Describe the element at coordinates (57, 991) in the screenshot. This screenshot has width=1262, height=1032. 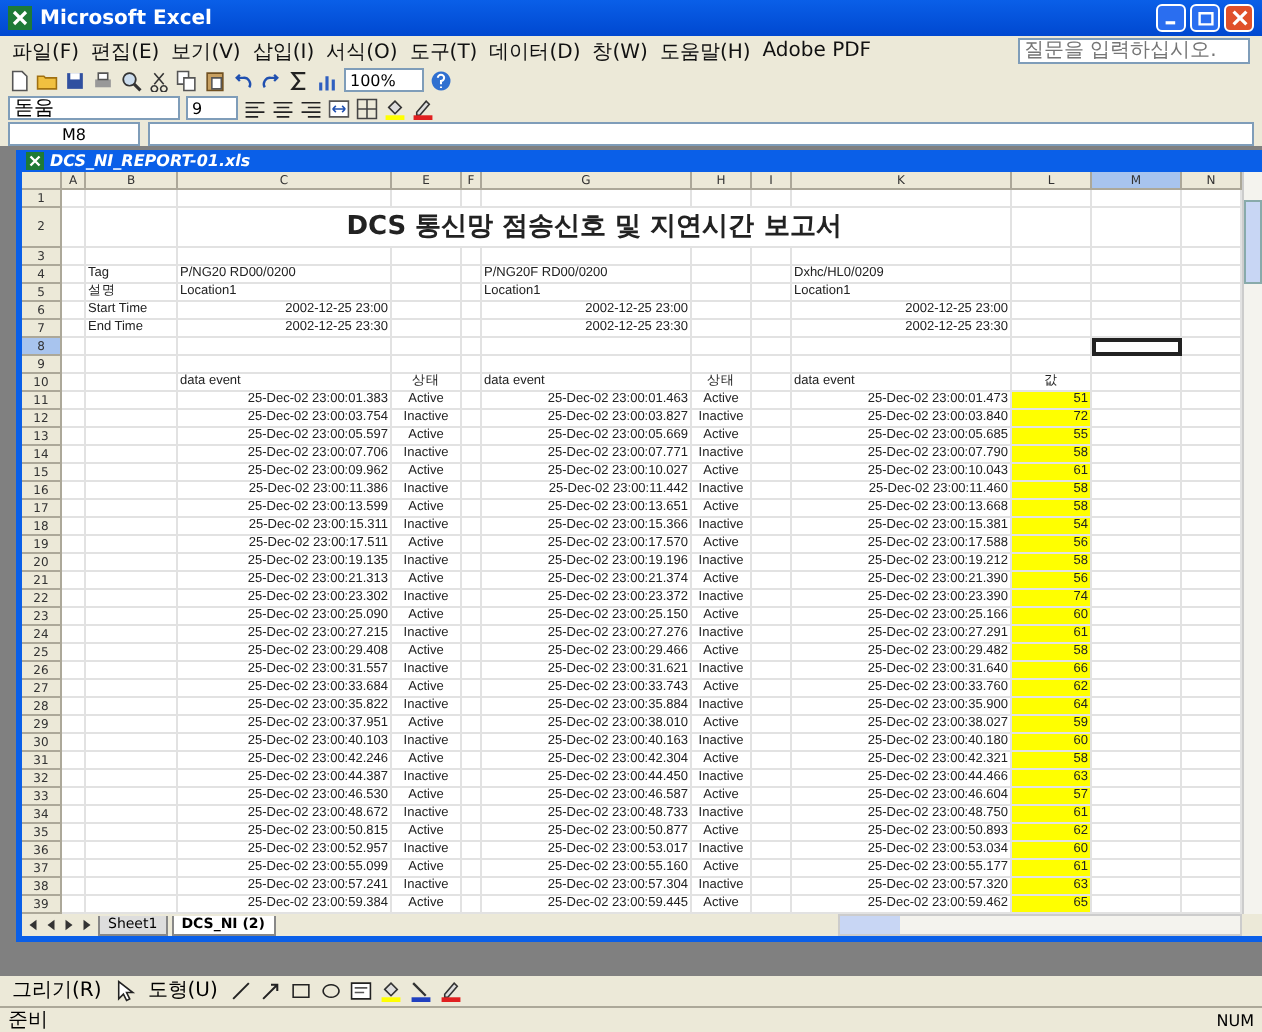
I see `draw-menu-button: 그리기(R)` at that location.